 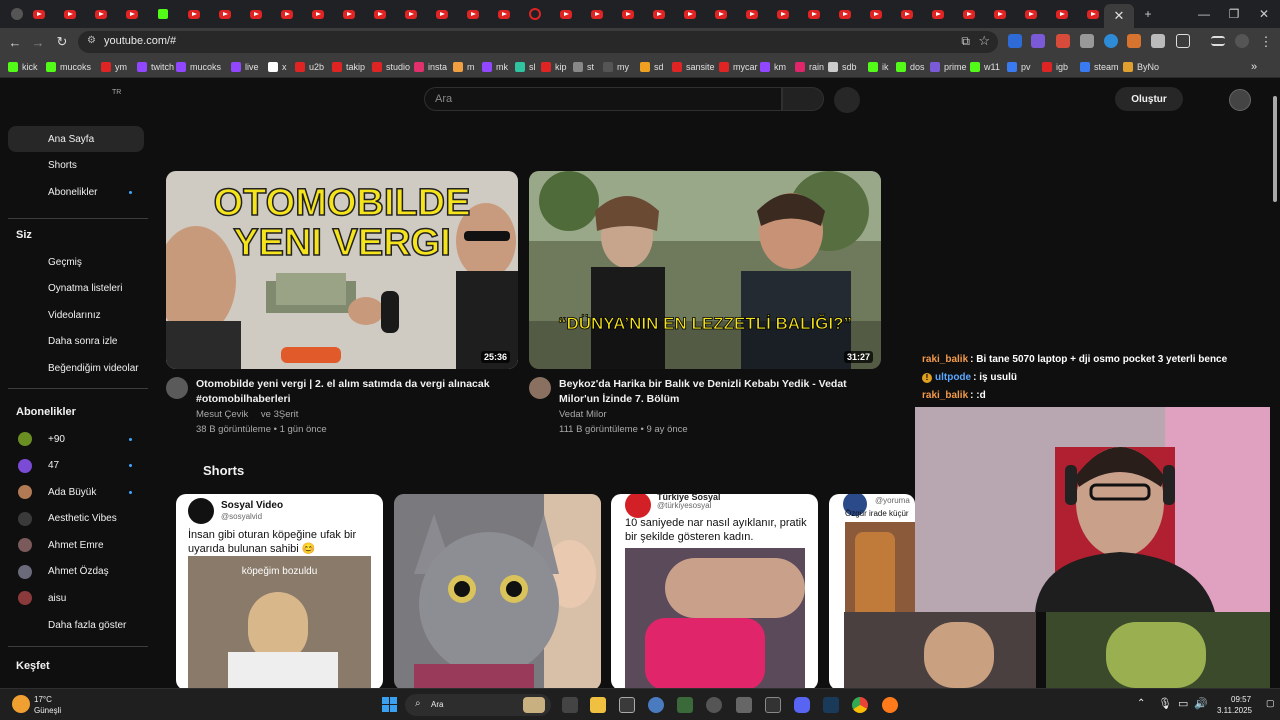 What do you see at coordinates (309, 67) in the screenshot?
I see `bookmark-u2b: u2b` at bounding box center [309, 67].